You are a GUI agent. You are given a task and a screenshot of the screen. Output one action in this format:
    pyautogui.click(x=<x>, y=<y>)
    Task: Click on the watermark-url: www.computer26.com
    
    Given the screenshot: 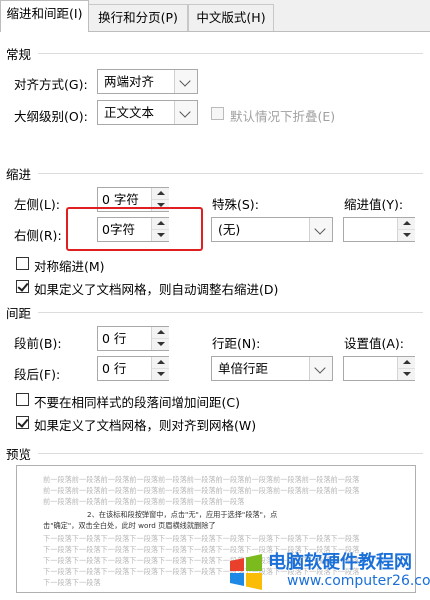 What is the action you would take?
    pyautogui.click(x=358, y=581)
    